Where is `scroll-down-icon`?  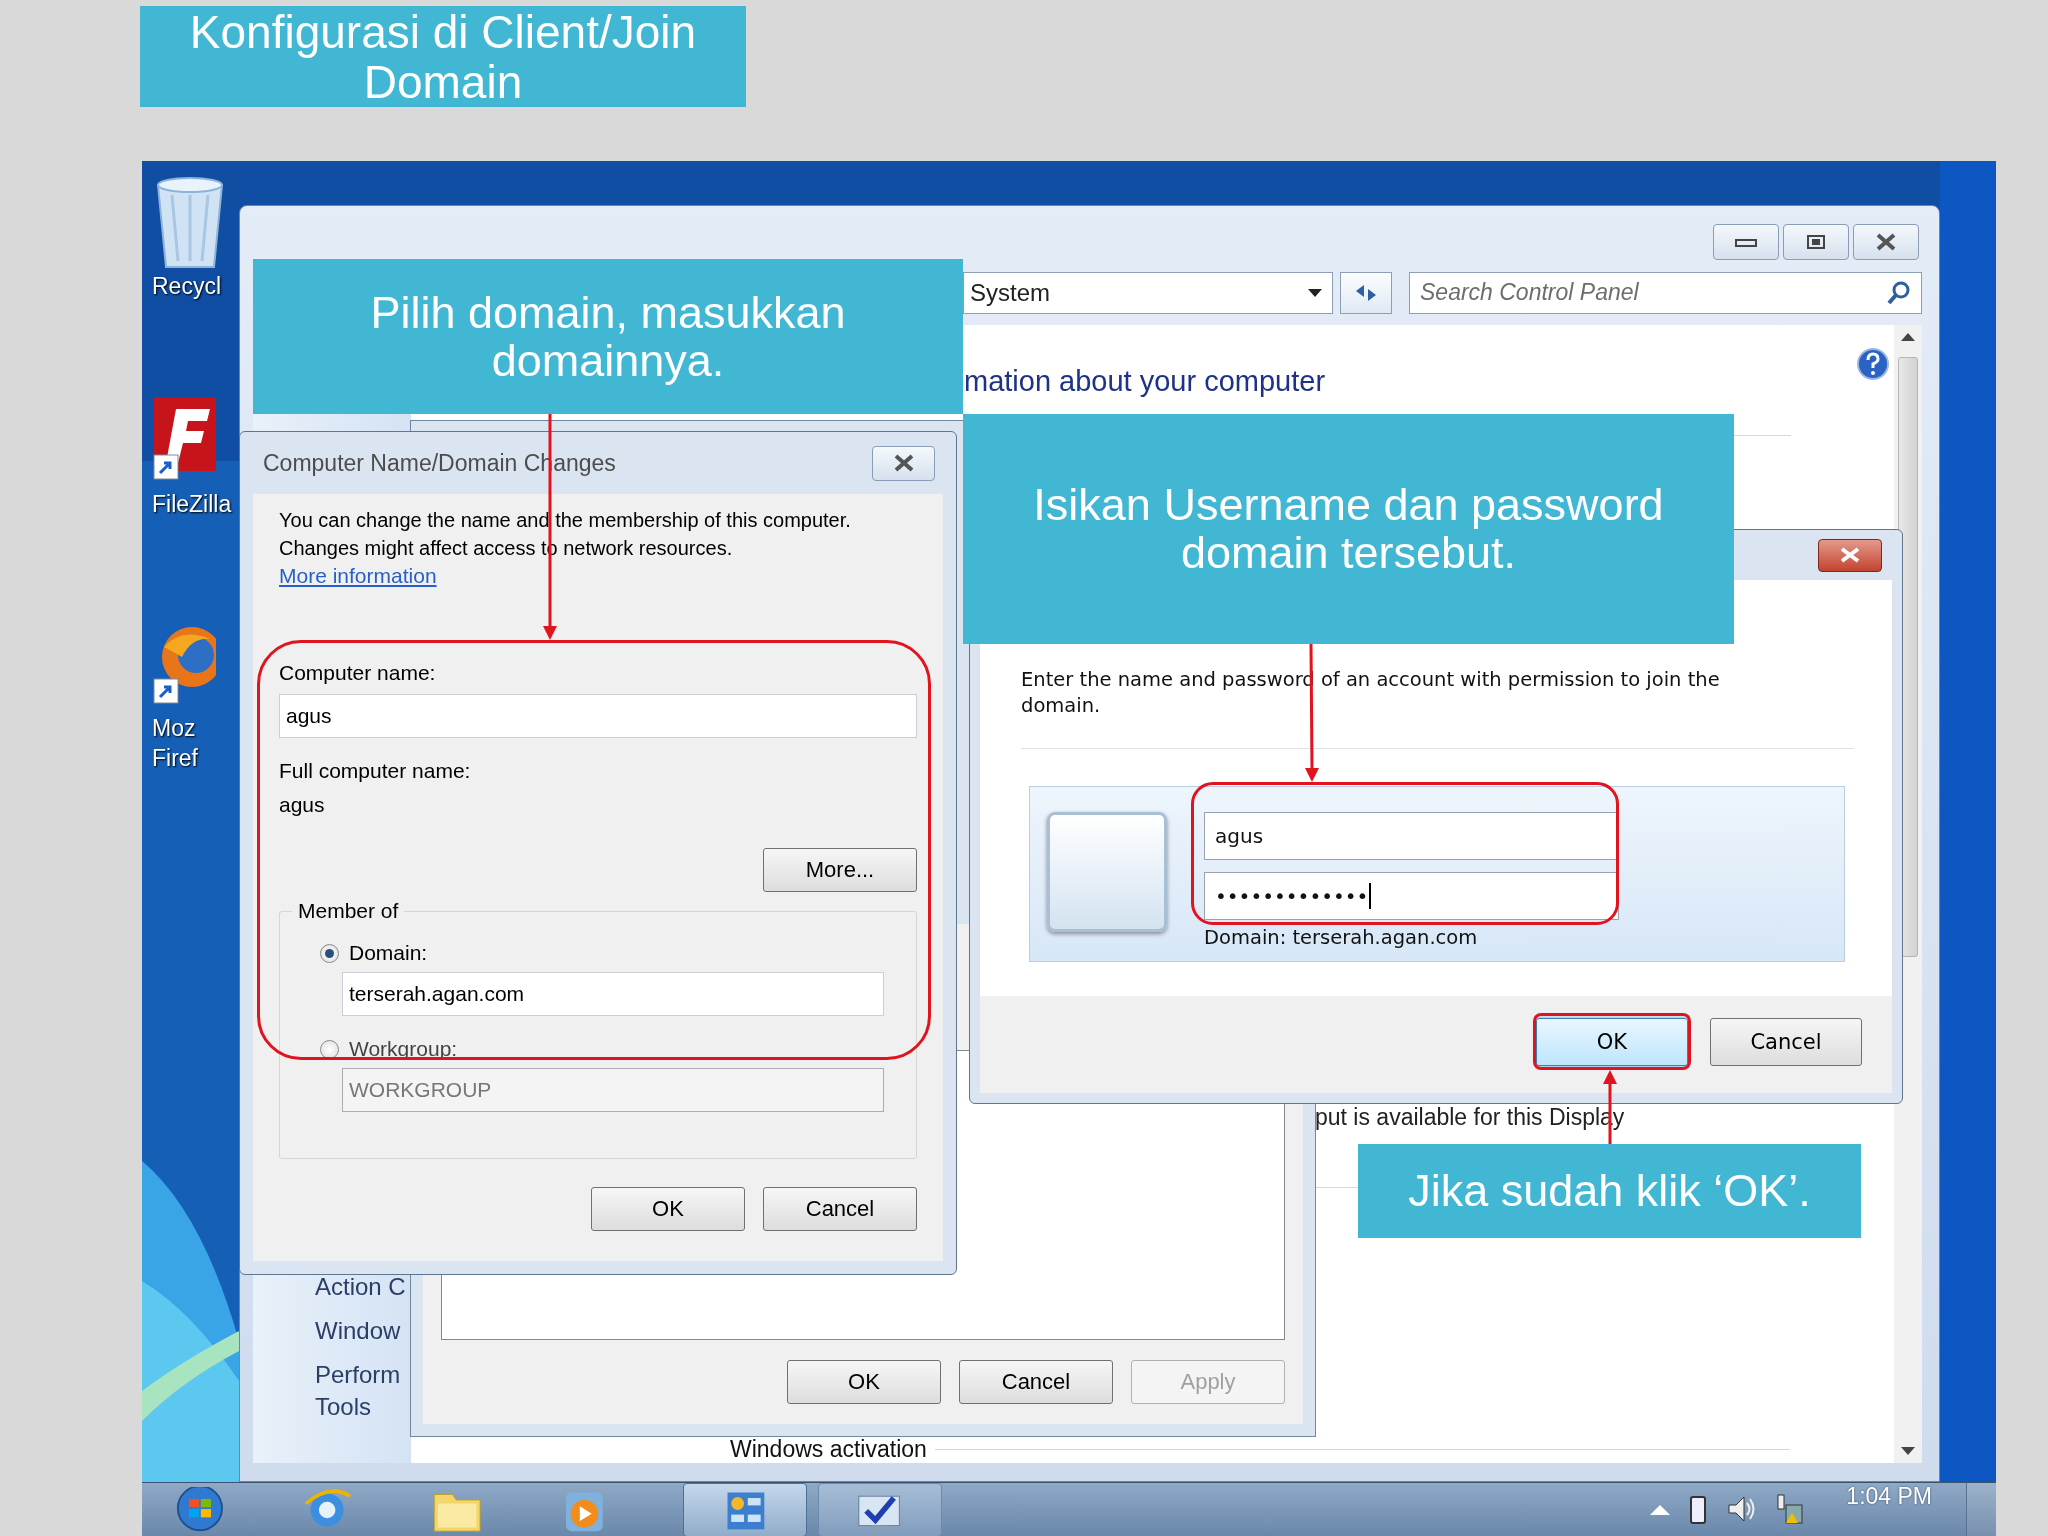
scroll-down-icon is located at coordinates (1908, 1451).